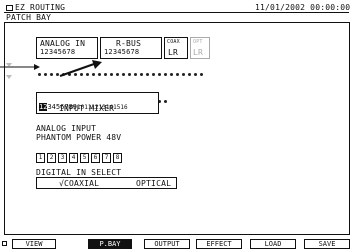 The height and width of the screenshot is (251, 356). I want to click on tab-label: VIEW, so click(34, 244).